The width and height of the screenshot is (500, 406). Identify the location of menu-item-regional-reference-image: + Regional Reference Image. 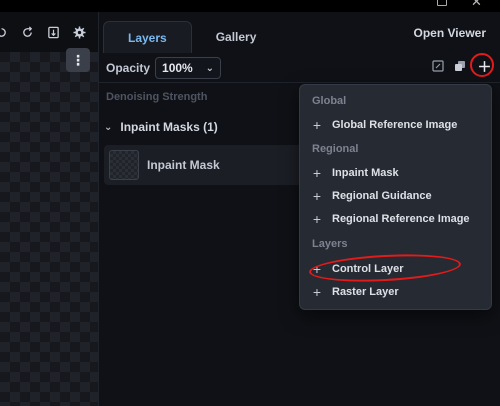
(391, 218).